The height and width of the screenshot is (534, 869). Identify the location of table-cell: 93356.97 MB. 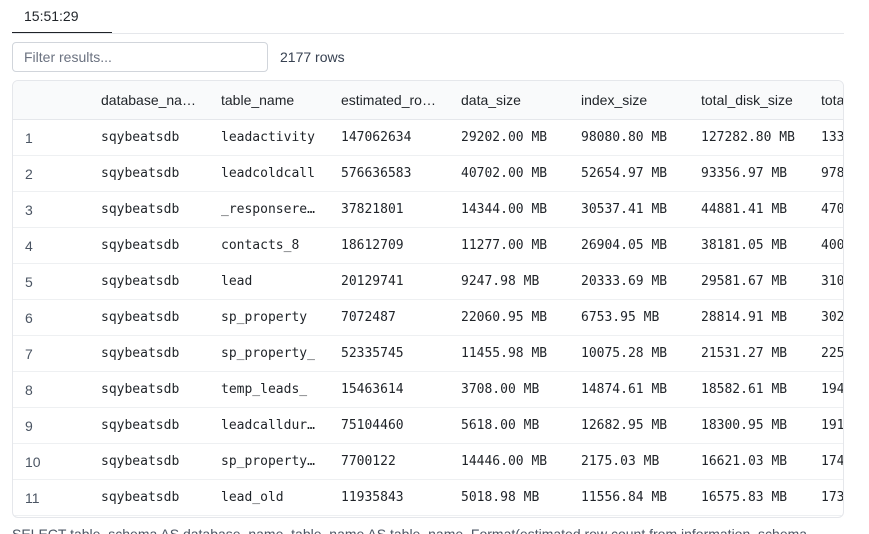
(749, 173).